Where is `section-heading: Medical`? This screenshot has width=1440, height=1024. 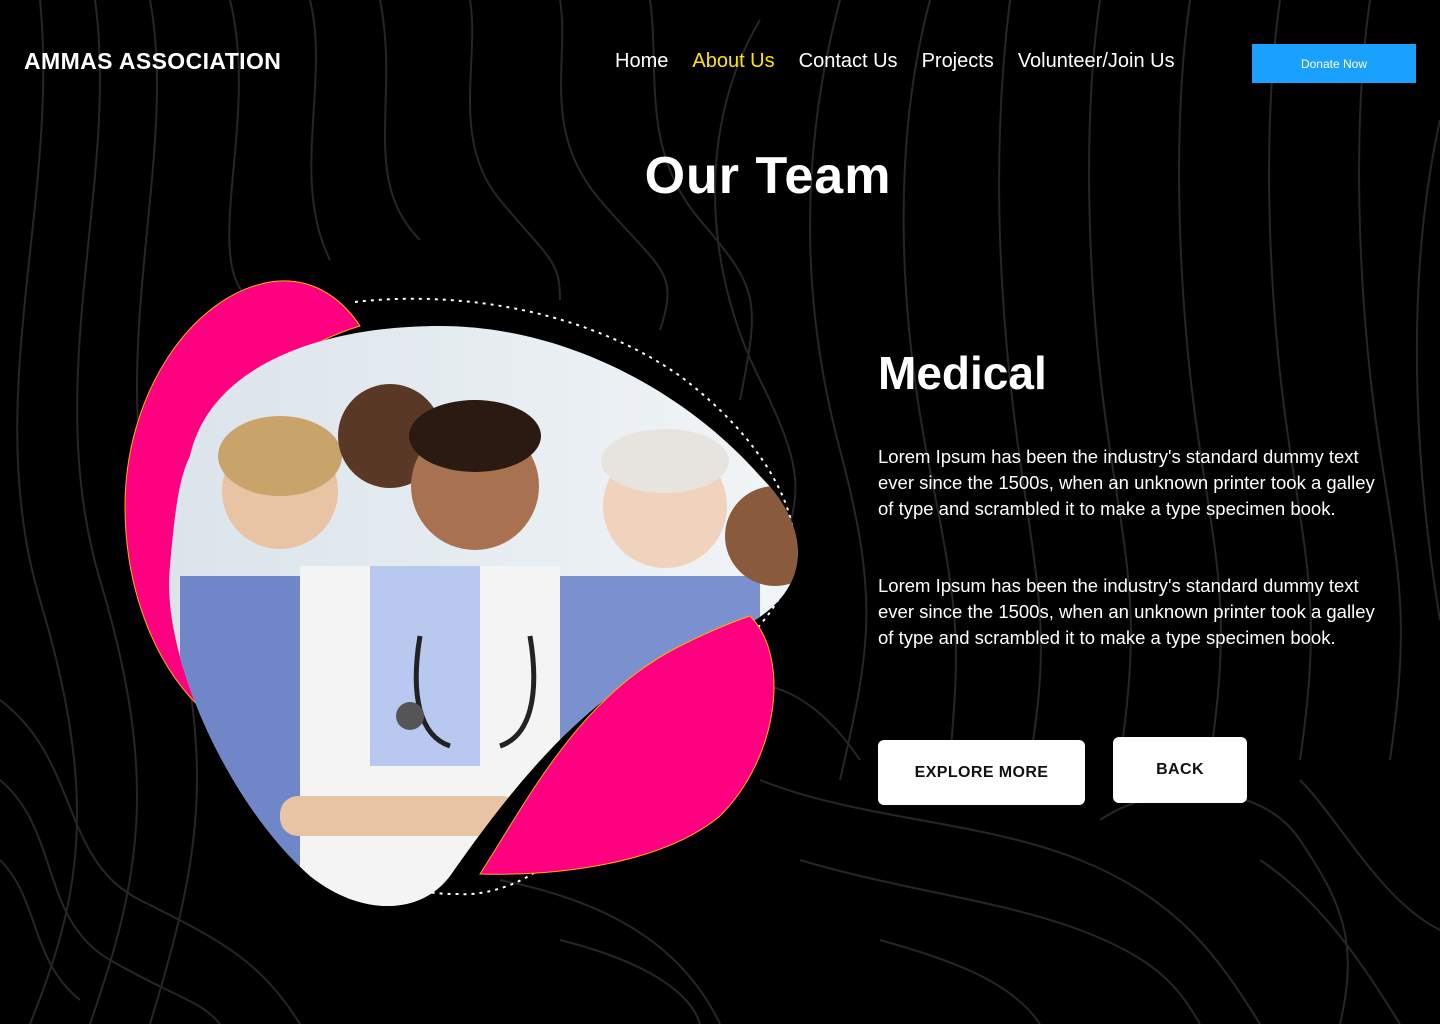
section-heading: Medical is located at coordinates (962, 373).